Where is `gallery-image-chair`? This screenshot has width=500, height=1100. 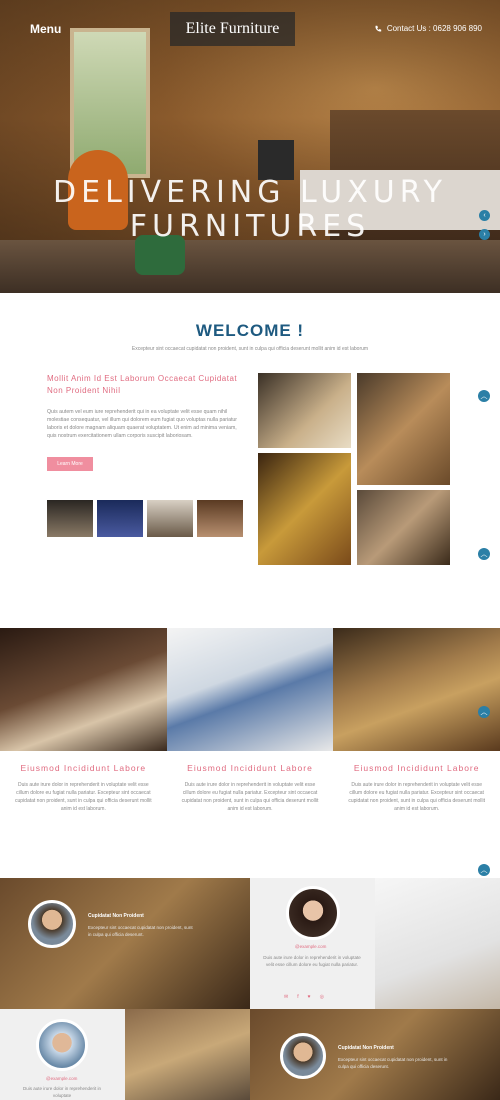
gallery-image-chair is located at coordinates (403, 429).